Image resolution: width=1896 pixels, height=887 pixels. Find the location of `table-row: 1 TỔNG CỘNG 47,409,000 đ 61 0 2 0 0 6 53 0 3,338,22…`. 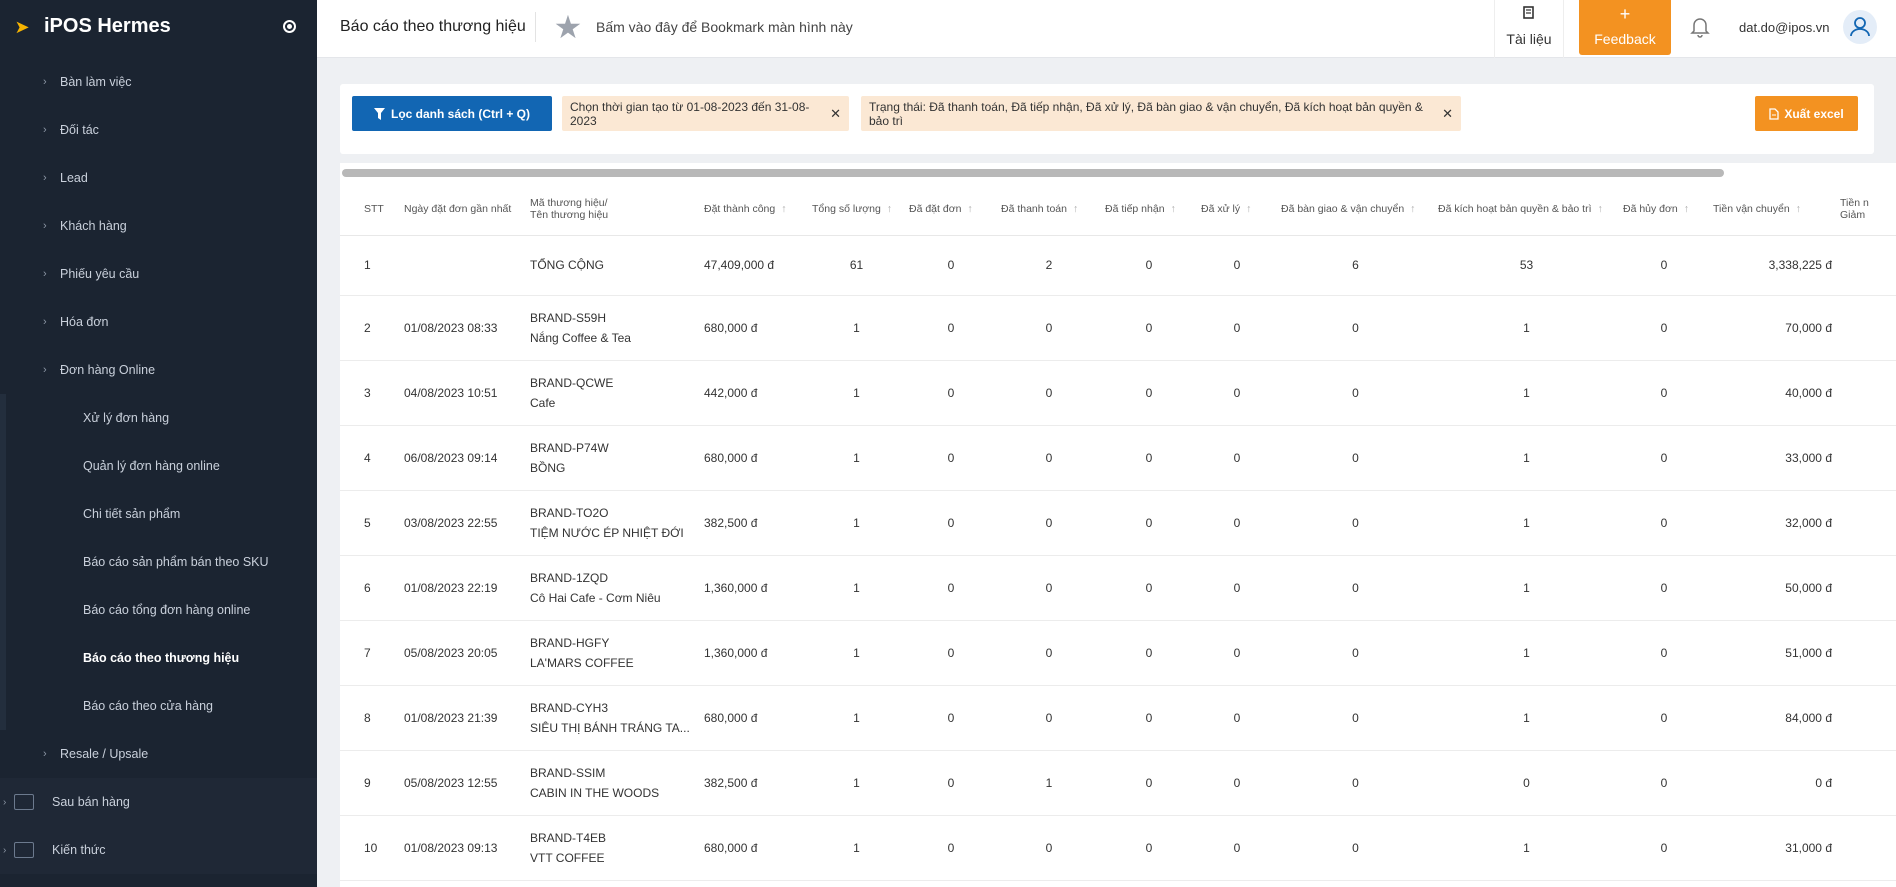

table-row: 1 TỔNG CỘNG 47,409,000 đ 61 0 2 0 0 6 53 0 3,338,22… is located at coordinates (1118, 265).